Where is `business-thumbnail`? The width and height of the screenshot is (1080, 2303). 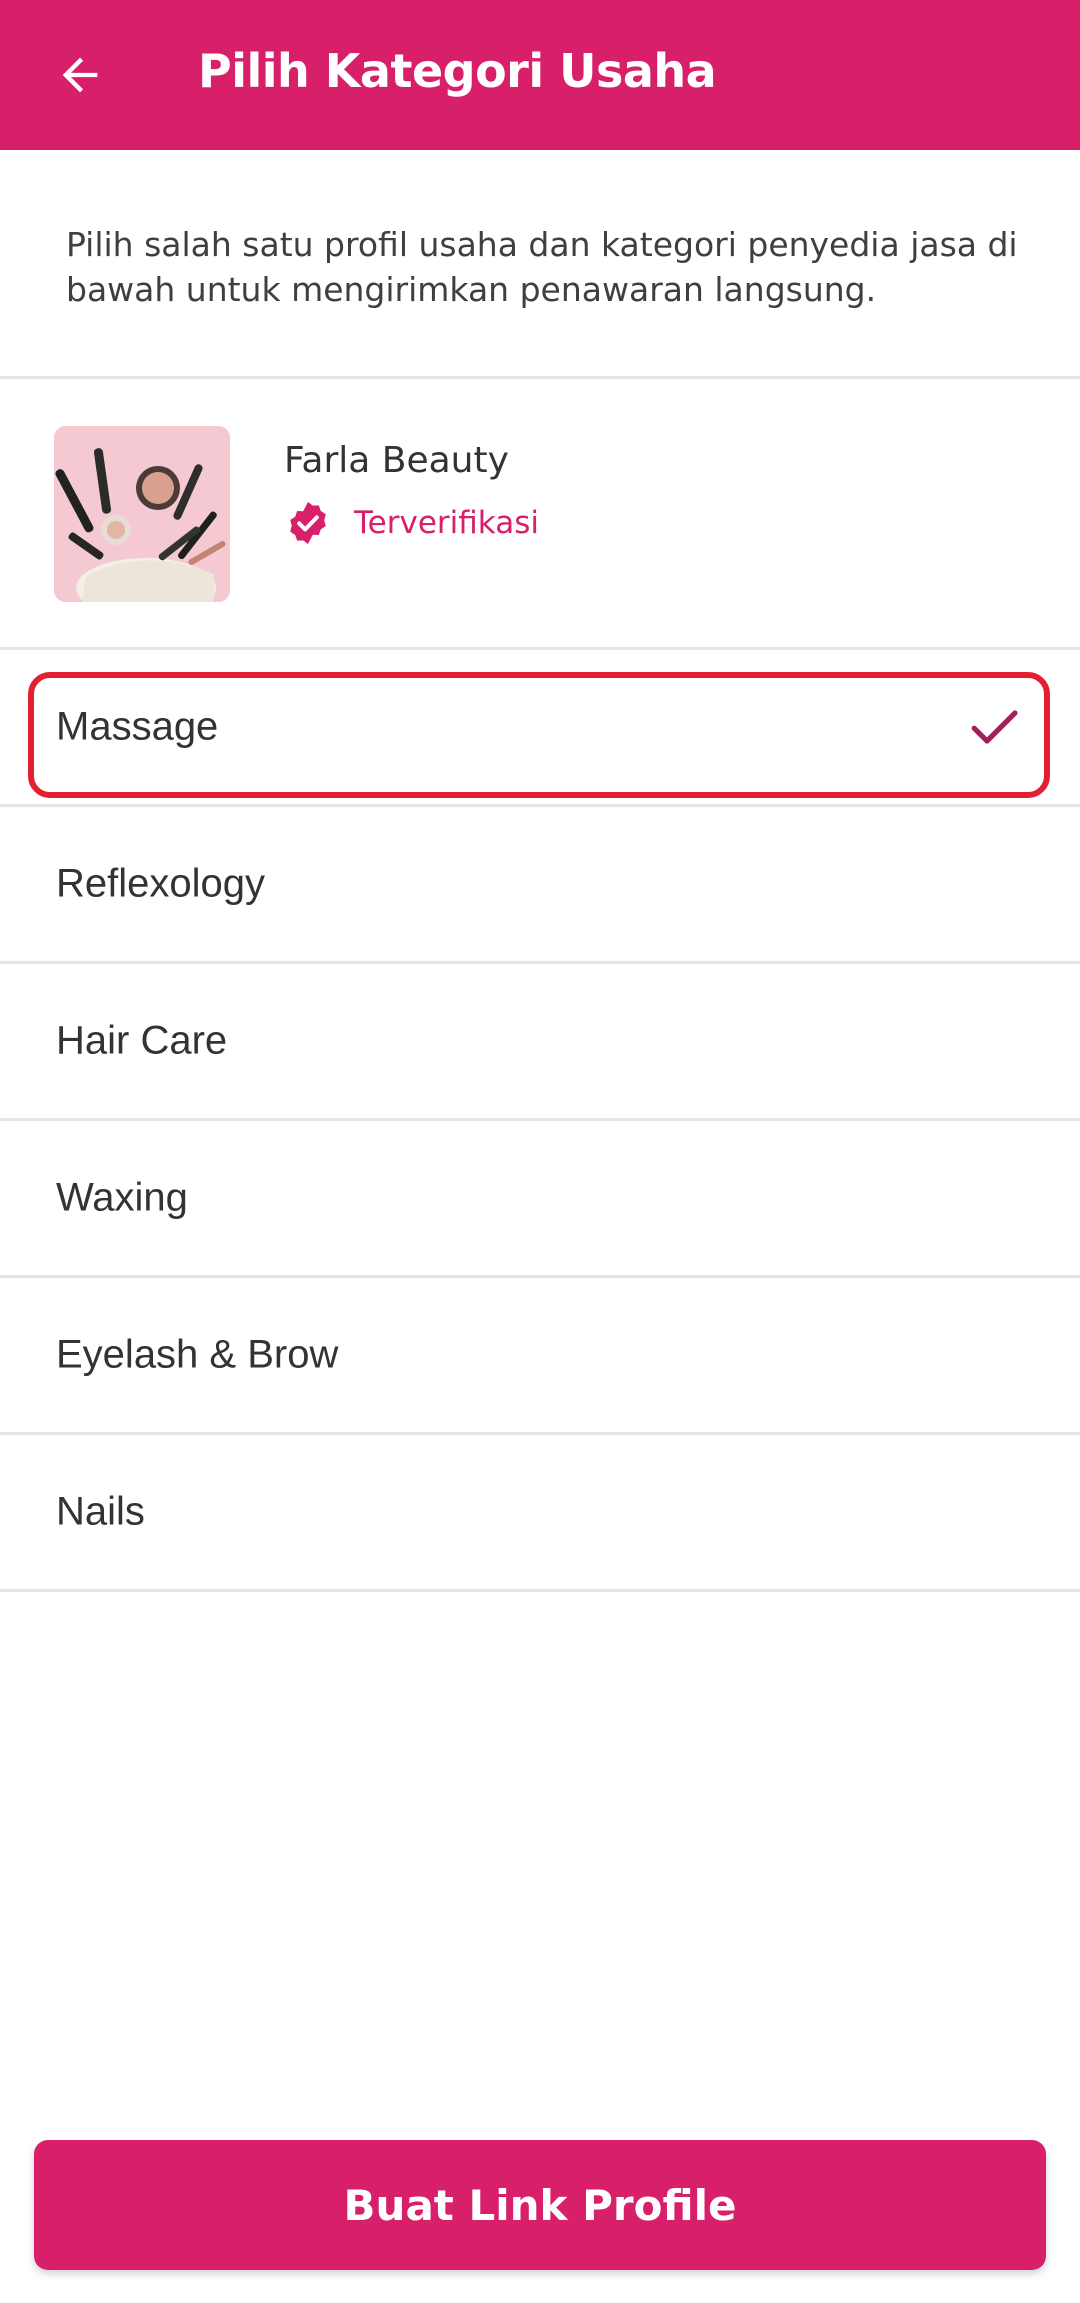
business-thumbnail is located at coordinates (142, 514).